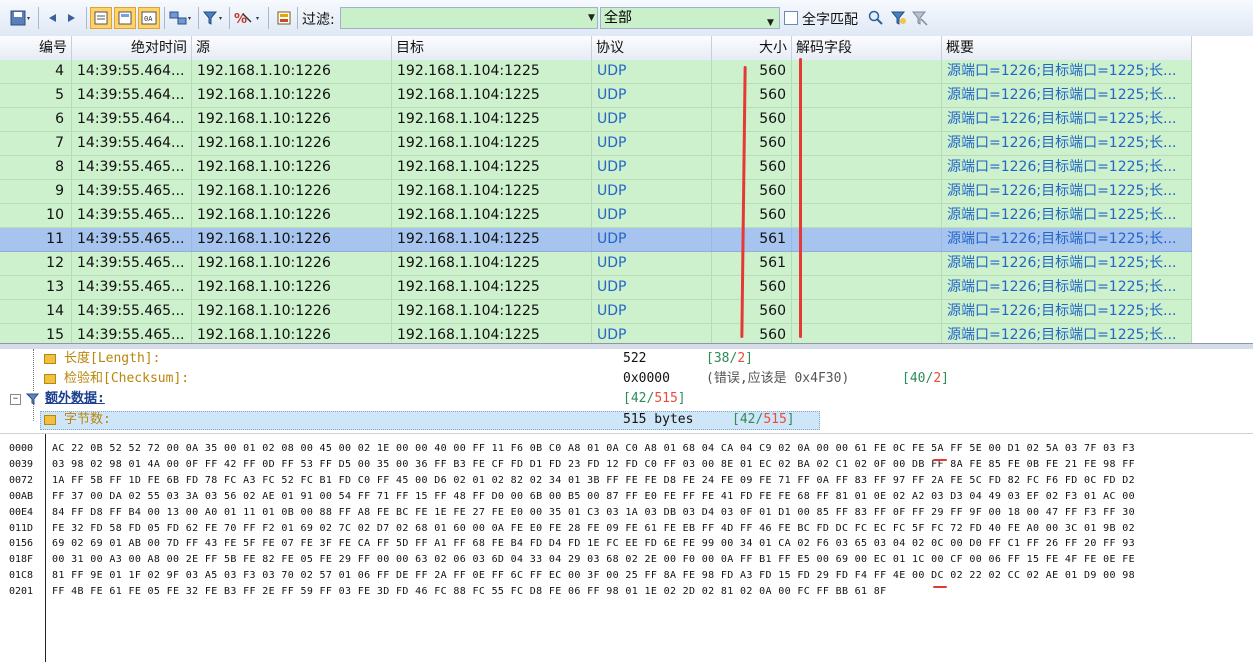 The height and width of the screenshot is (662, 1253). Describe the element at coordinates (791, 18) in the screenshot. I see `full-match-checkbox` at that location.